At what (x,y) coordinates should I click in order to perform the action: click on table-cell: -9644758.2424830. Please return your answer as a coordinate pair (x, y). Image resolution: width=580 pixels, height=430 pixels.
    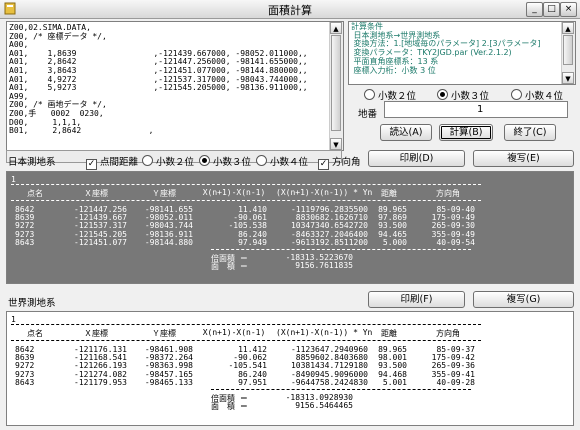
    Looking at the image, I should click on (329, 382).